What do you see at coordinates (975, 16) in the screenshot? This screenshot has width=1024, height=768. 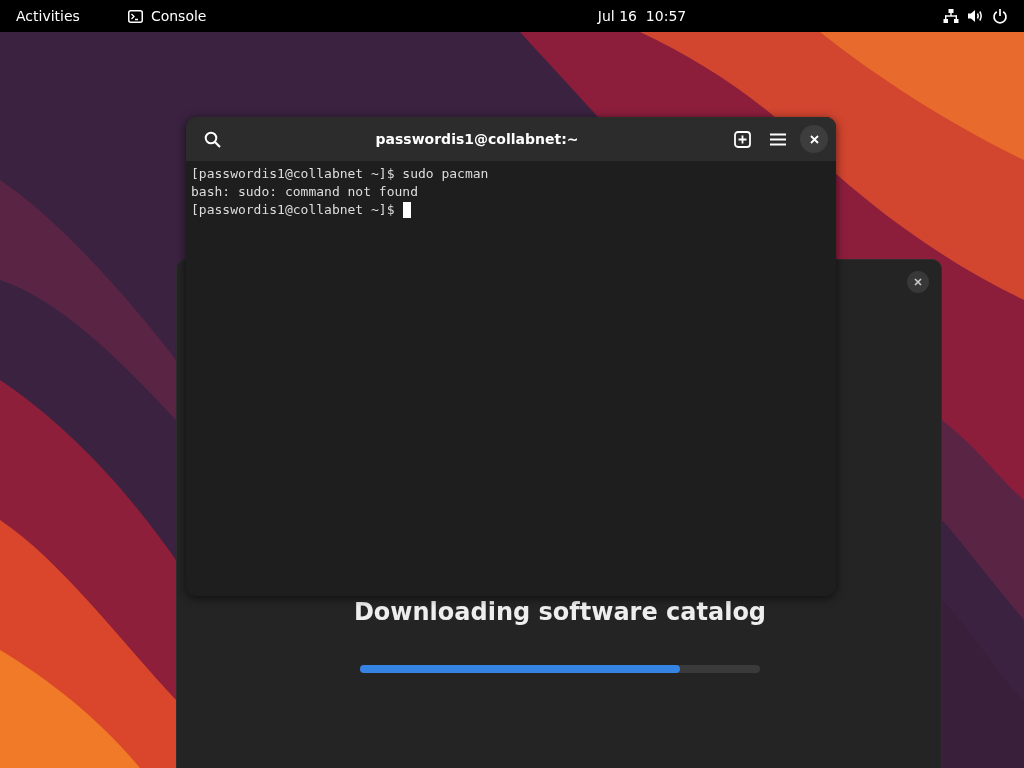 I see `volume-icon` at bounding box center [975, 16].